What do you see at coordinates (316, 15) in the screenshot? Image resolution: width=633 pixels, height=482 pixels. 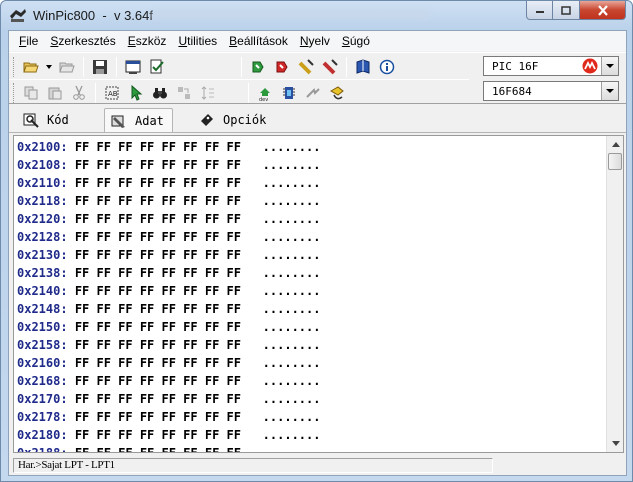 I see `title-bar: WinPic800 - v 3.64f` at bounding box center [316, 15].